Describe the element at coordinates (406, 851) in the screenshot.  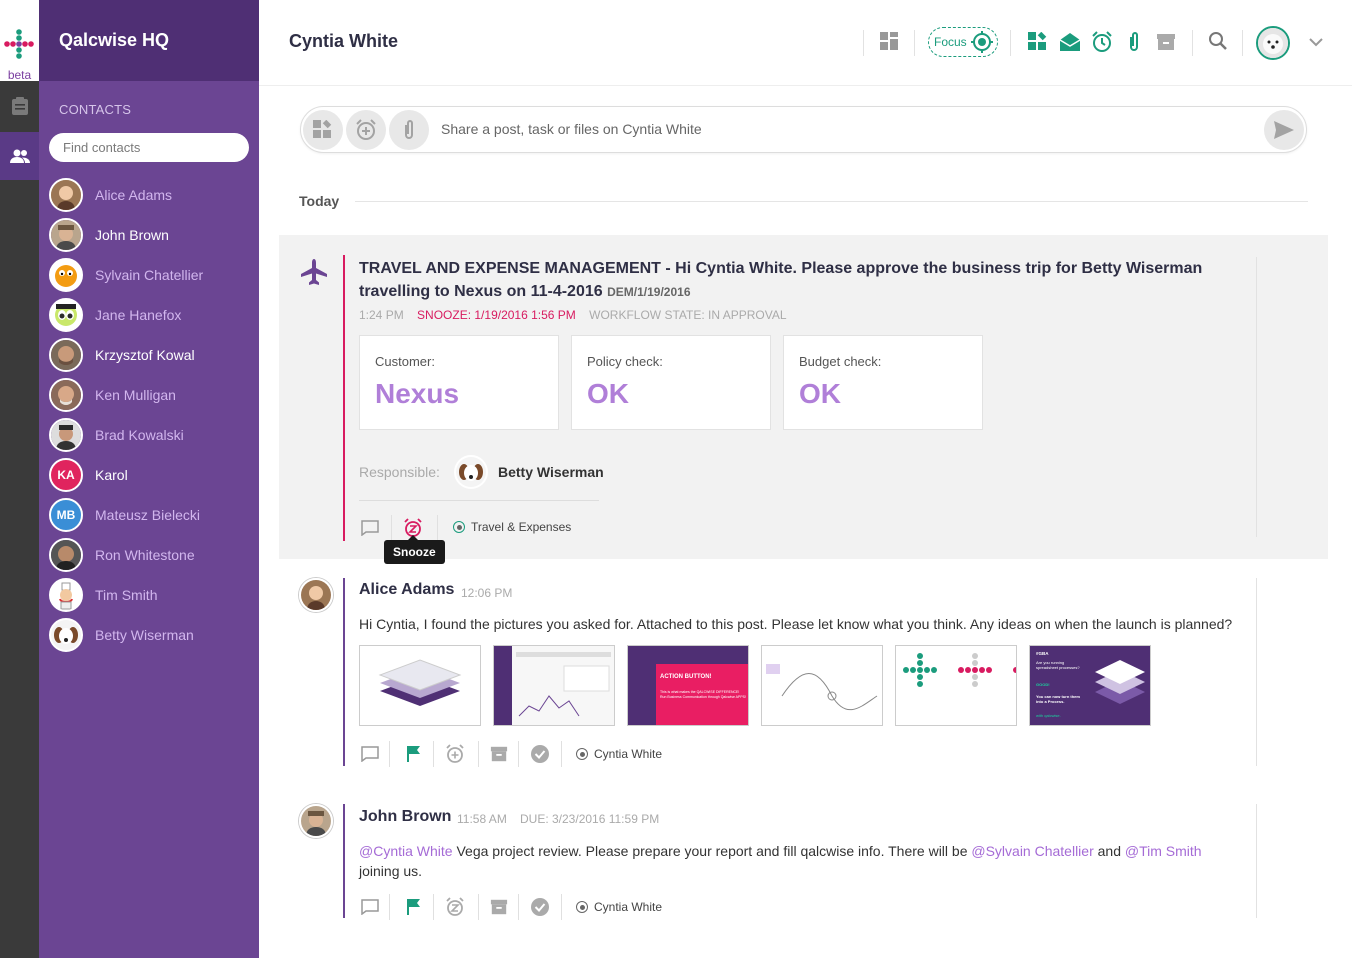
I see `mention-link: @Cyntia White` at that location.